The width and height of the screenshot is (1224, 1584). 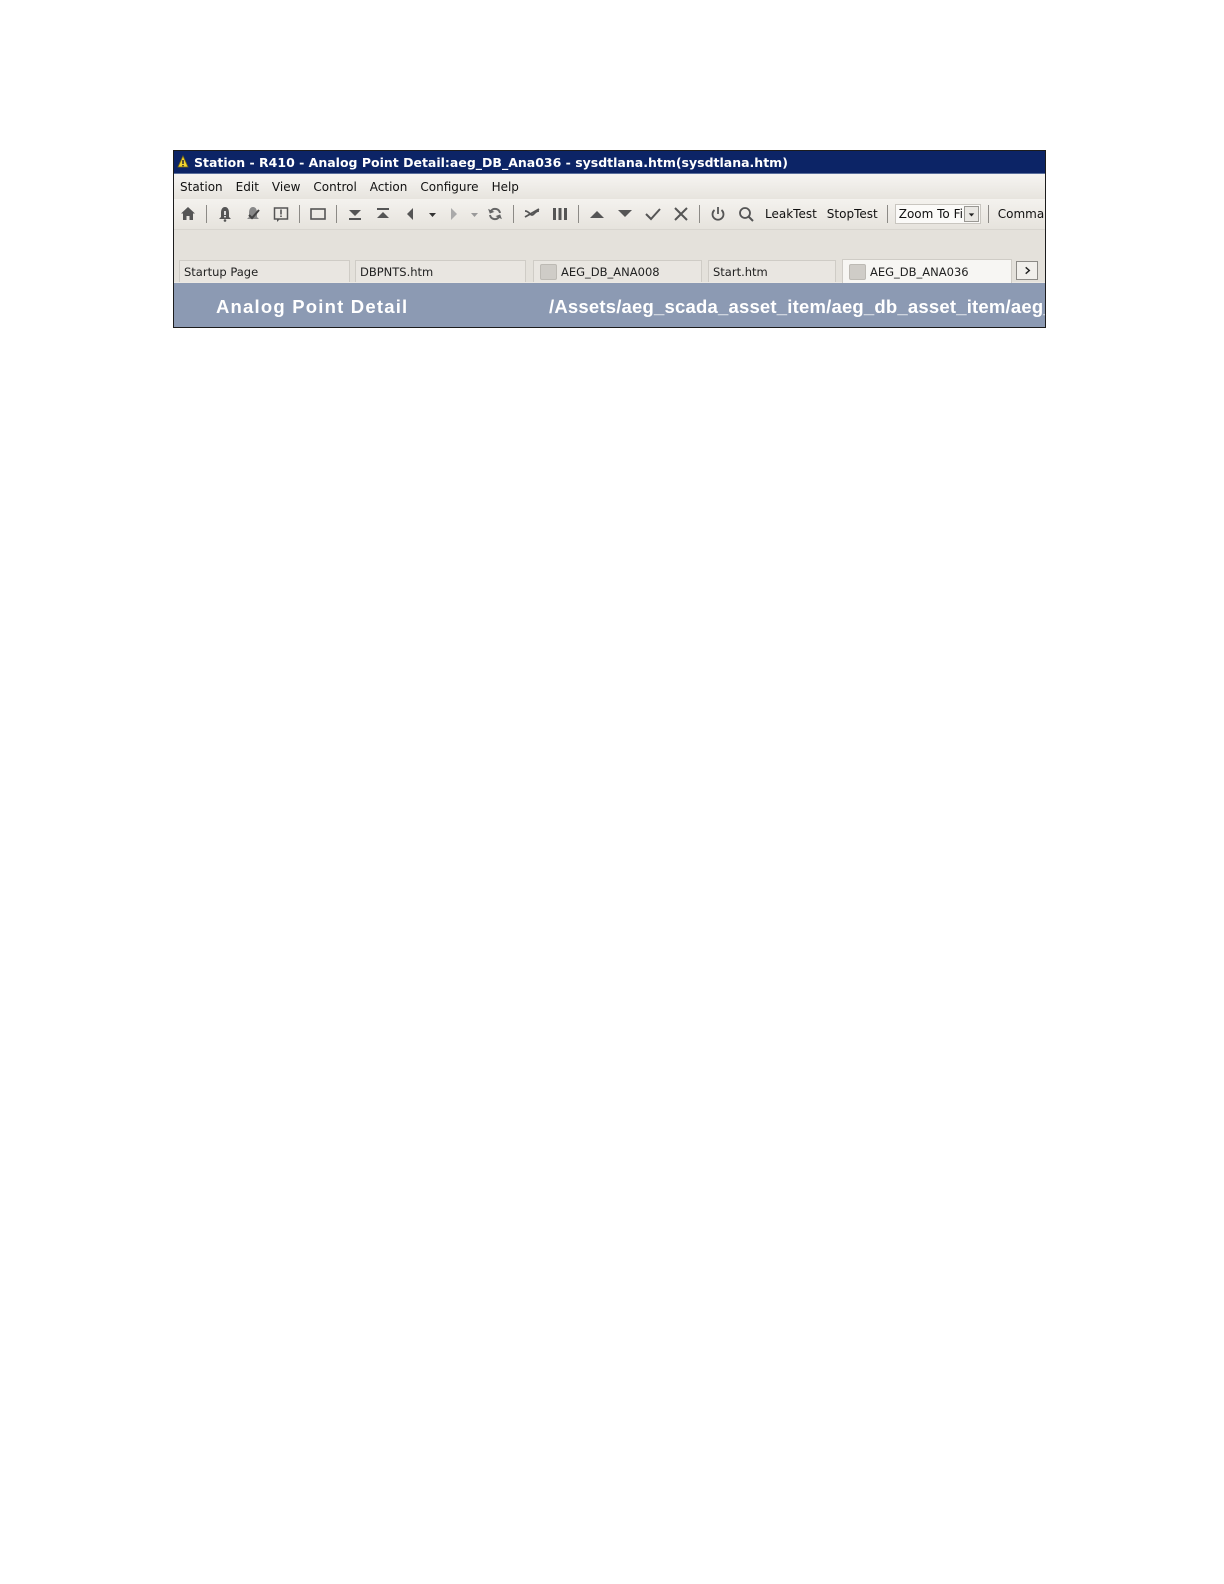 I want to click on secondary-toolbar, so click(x=609, y=242).